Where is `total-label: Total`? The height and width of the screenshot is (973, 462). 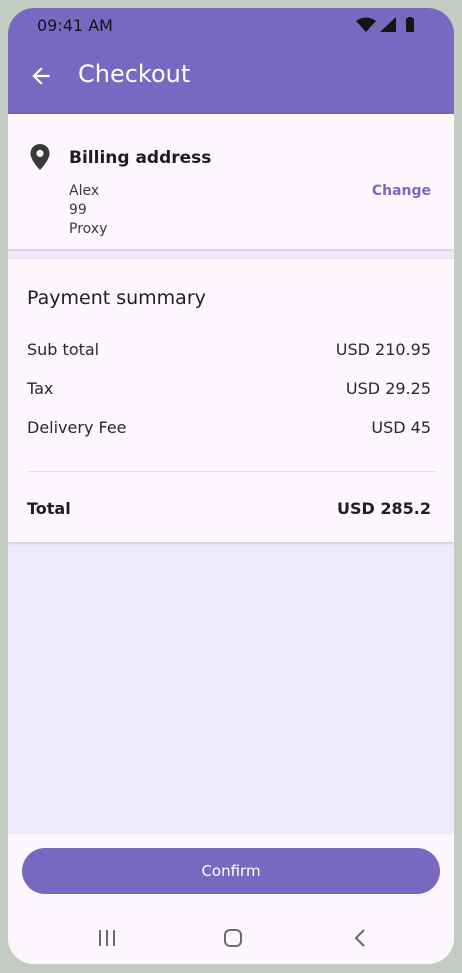 total-label: Total is located at coordinates (49, 508).